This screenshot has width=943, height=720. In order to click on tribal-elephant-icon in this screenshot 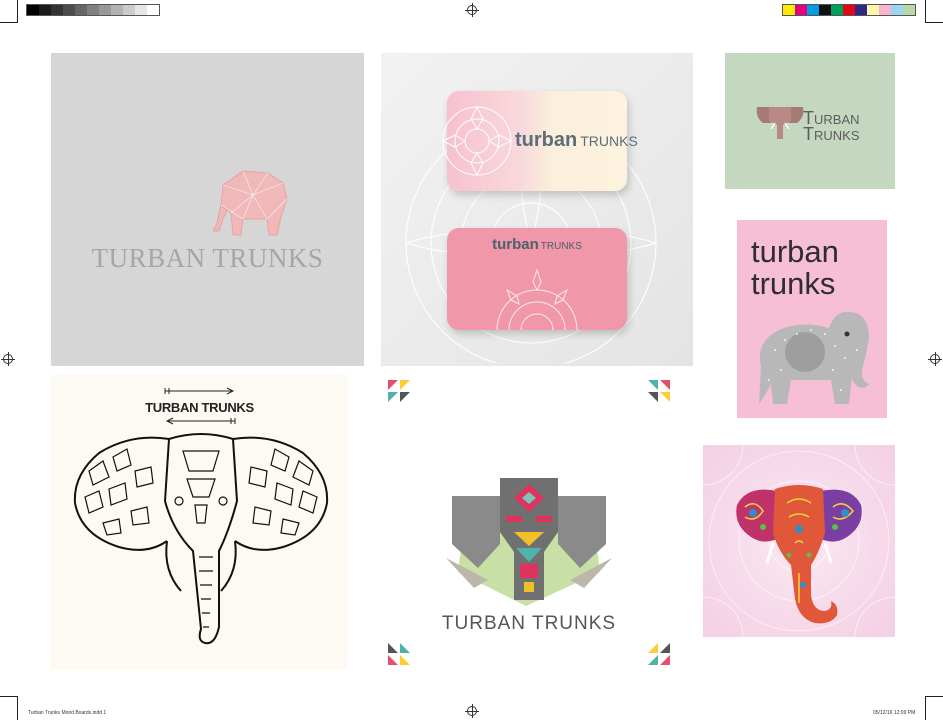, I will do `click(201, 539)`.